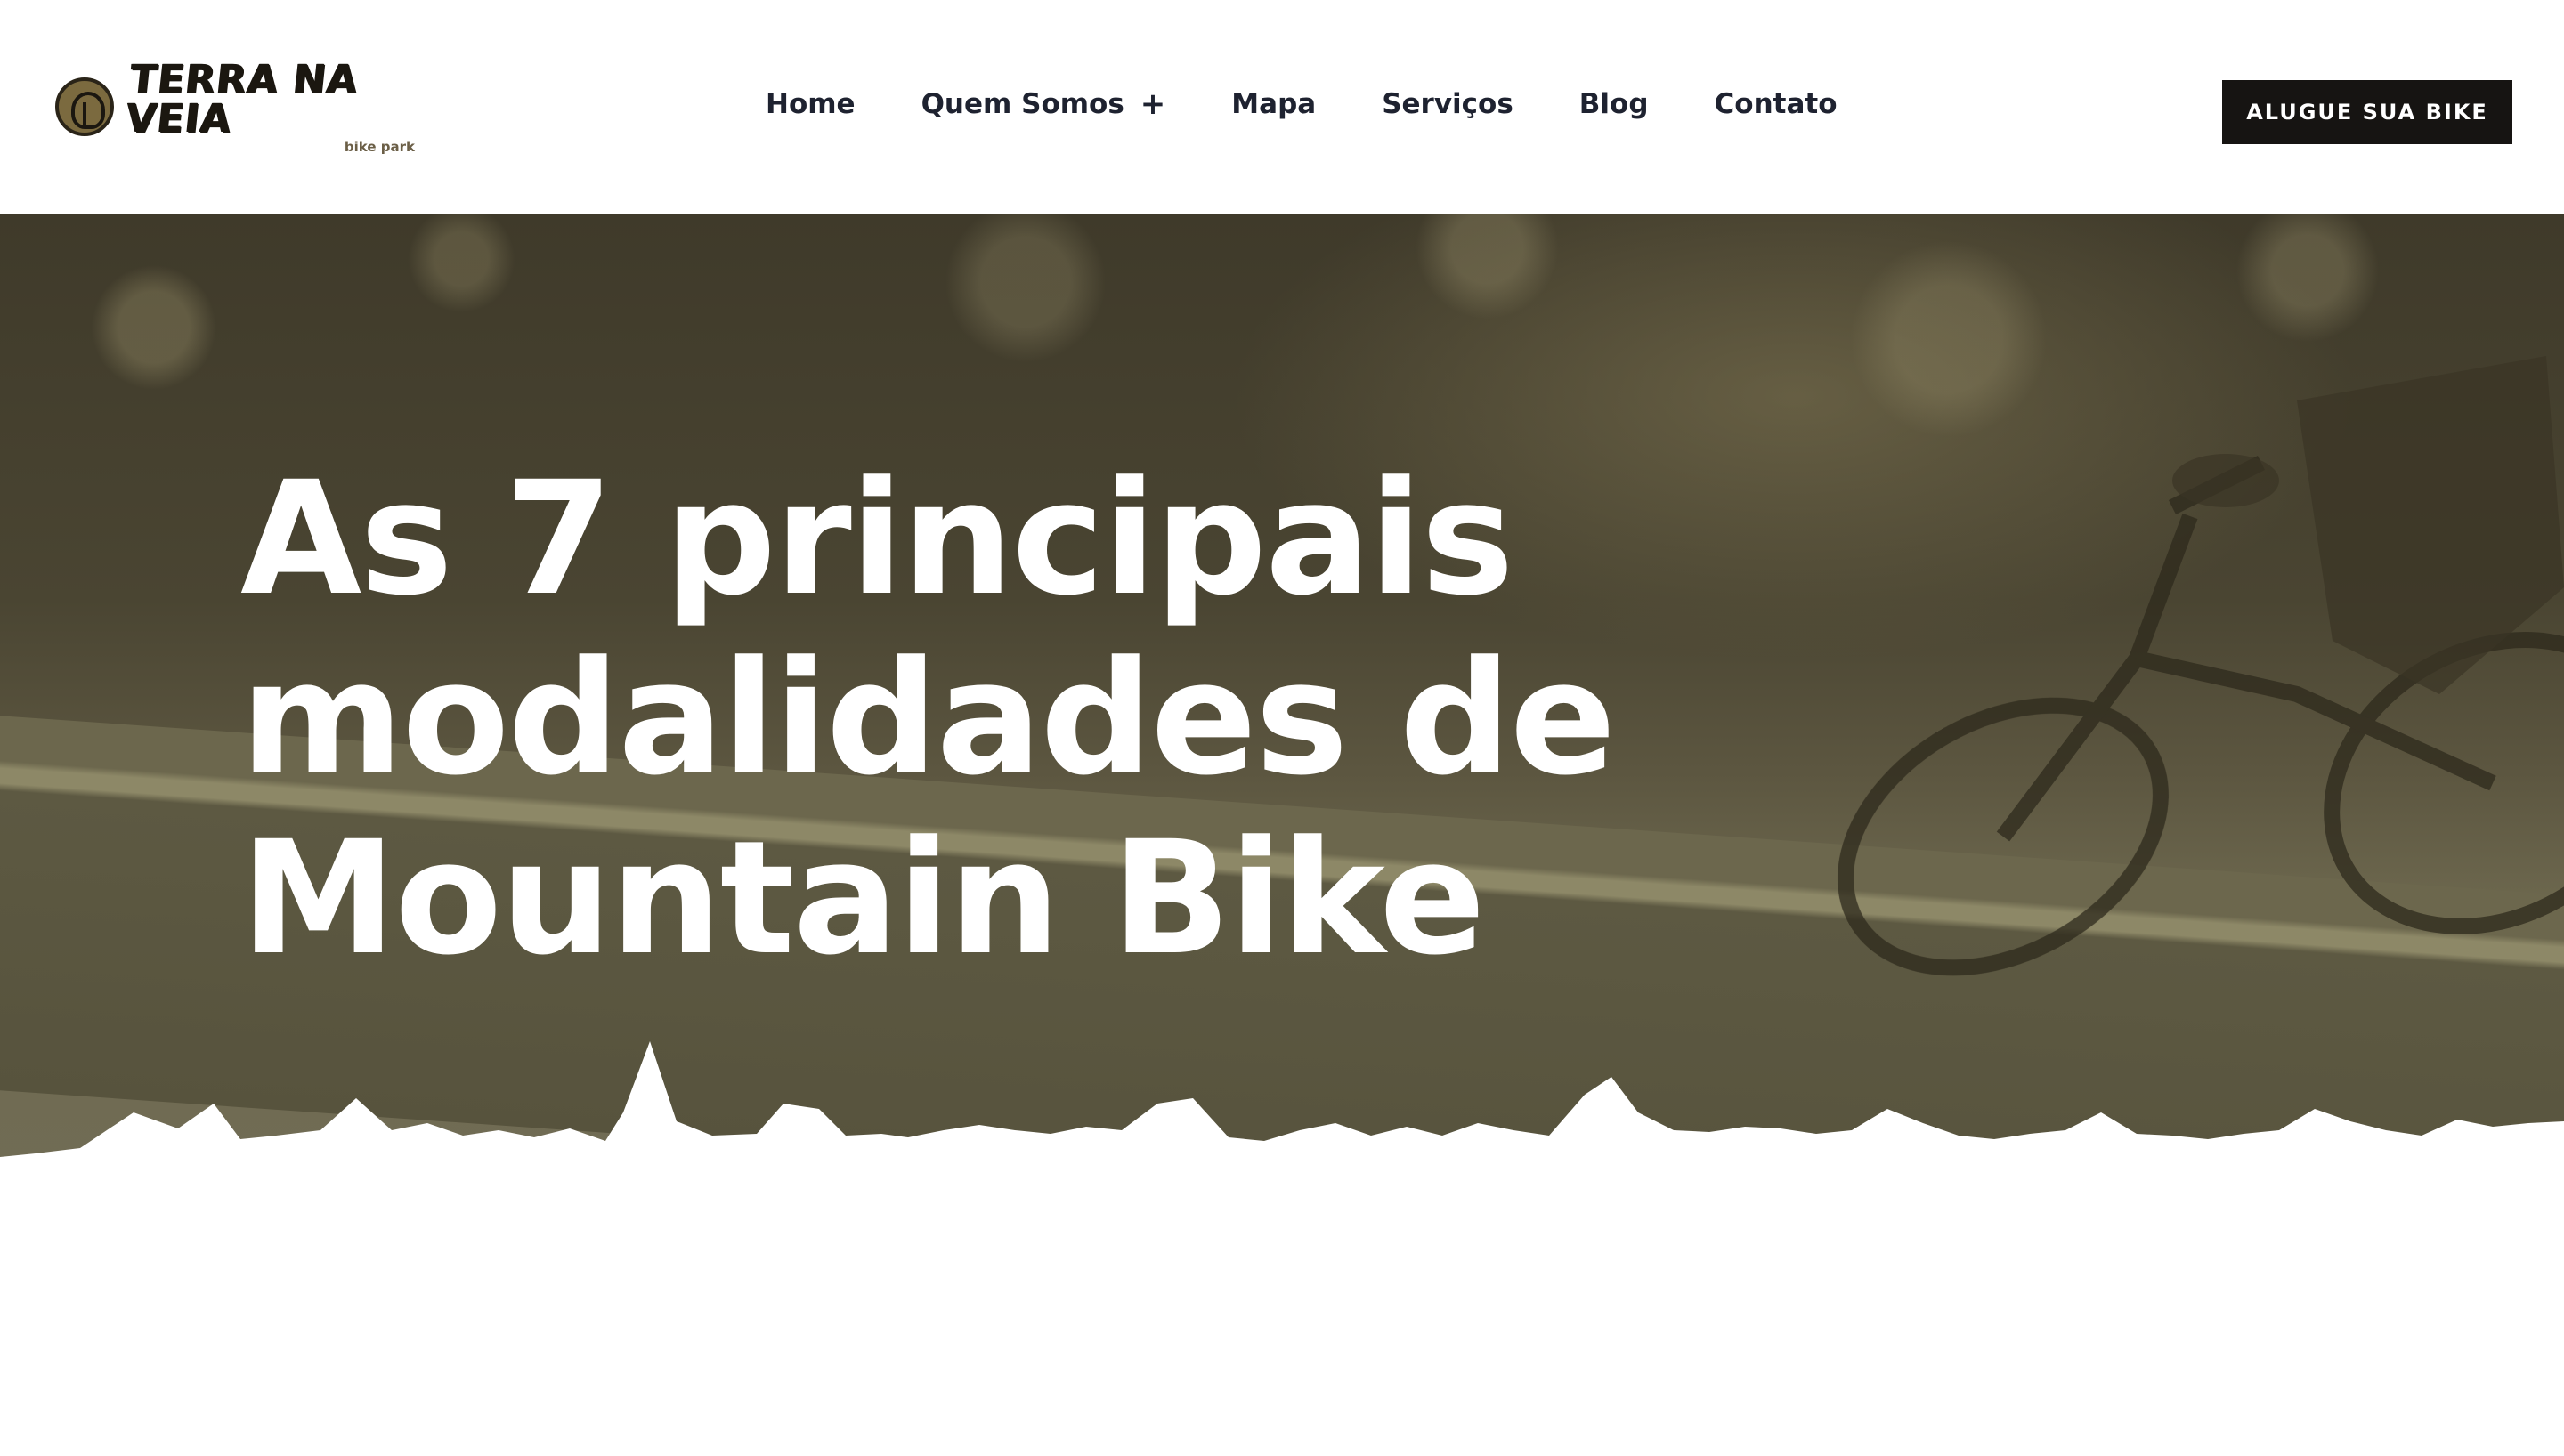 The height and width of the screenshot is (1456, 2564). I want to click on nav-item-label: Contato, so click(1776, 104).